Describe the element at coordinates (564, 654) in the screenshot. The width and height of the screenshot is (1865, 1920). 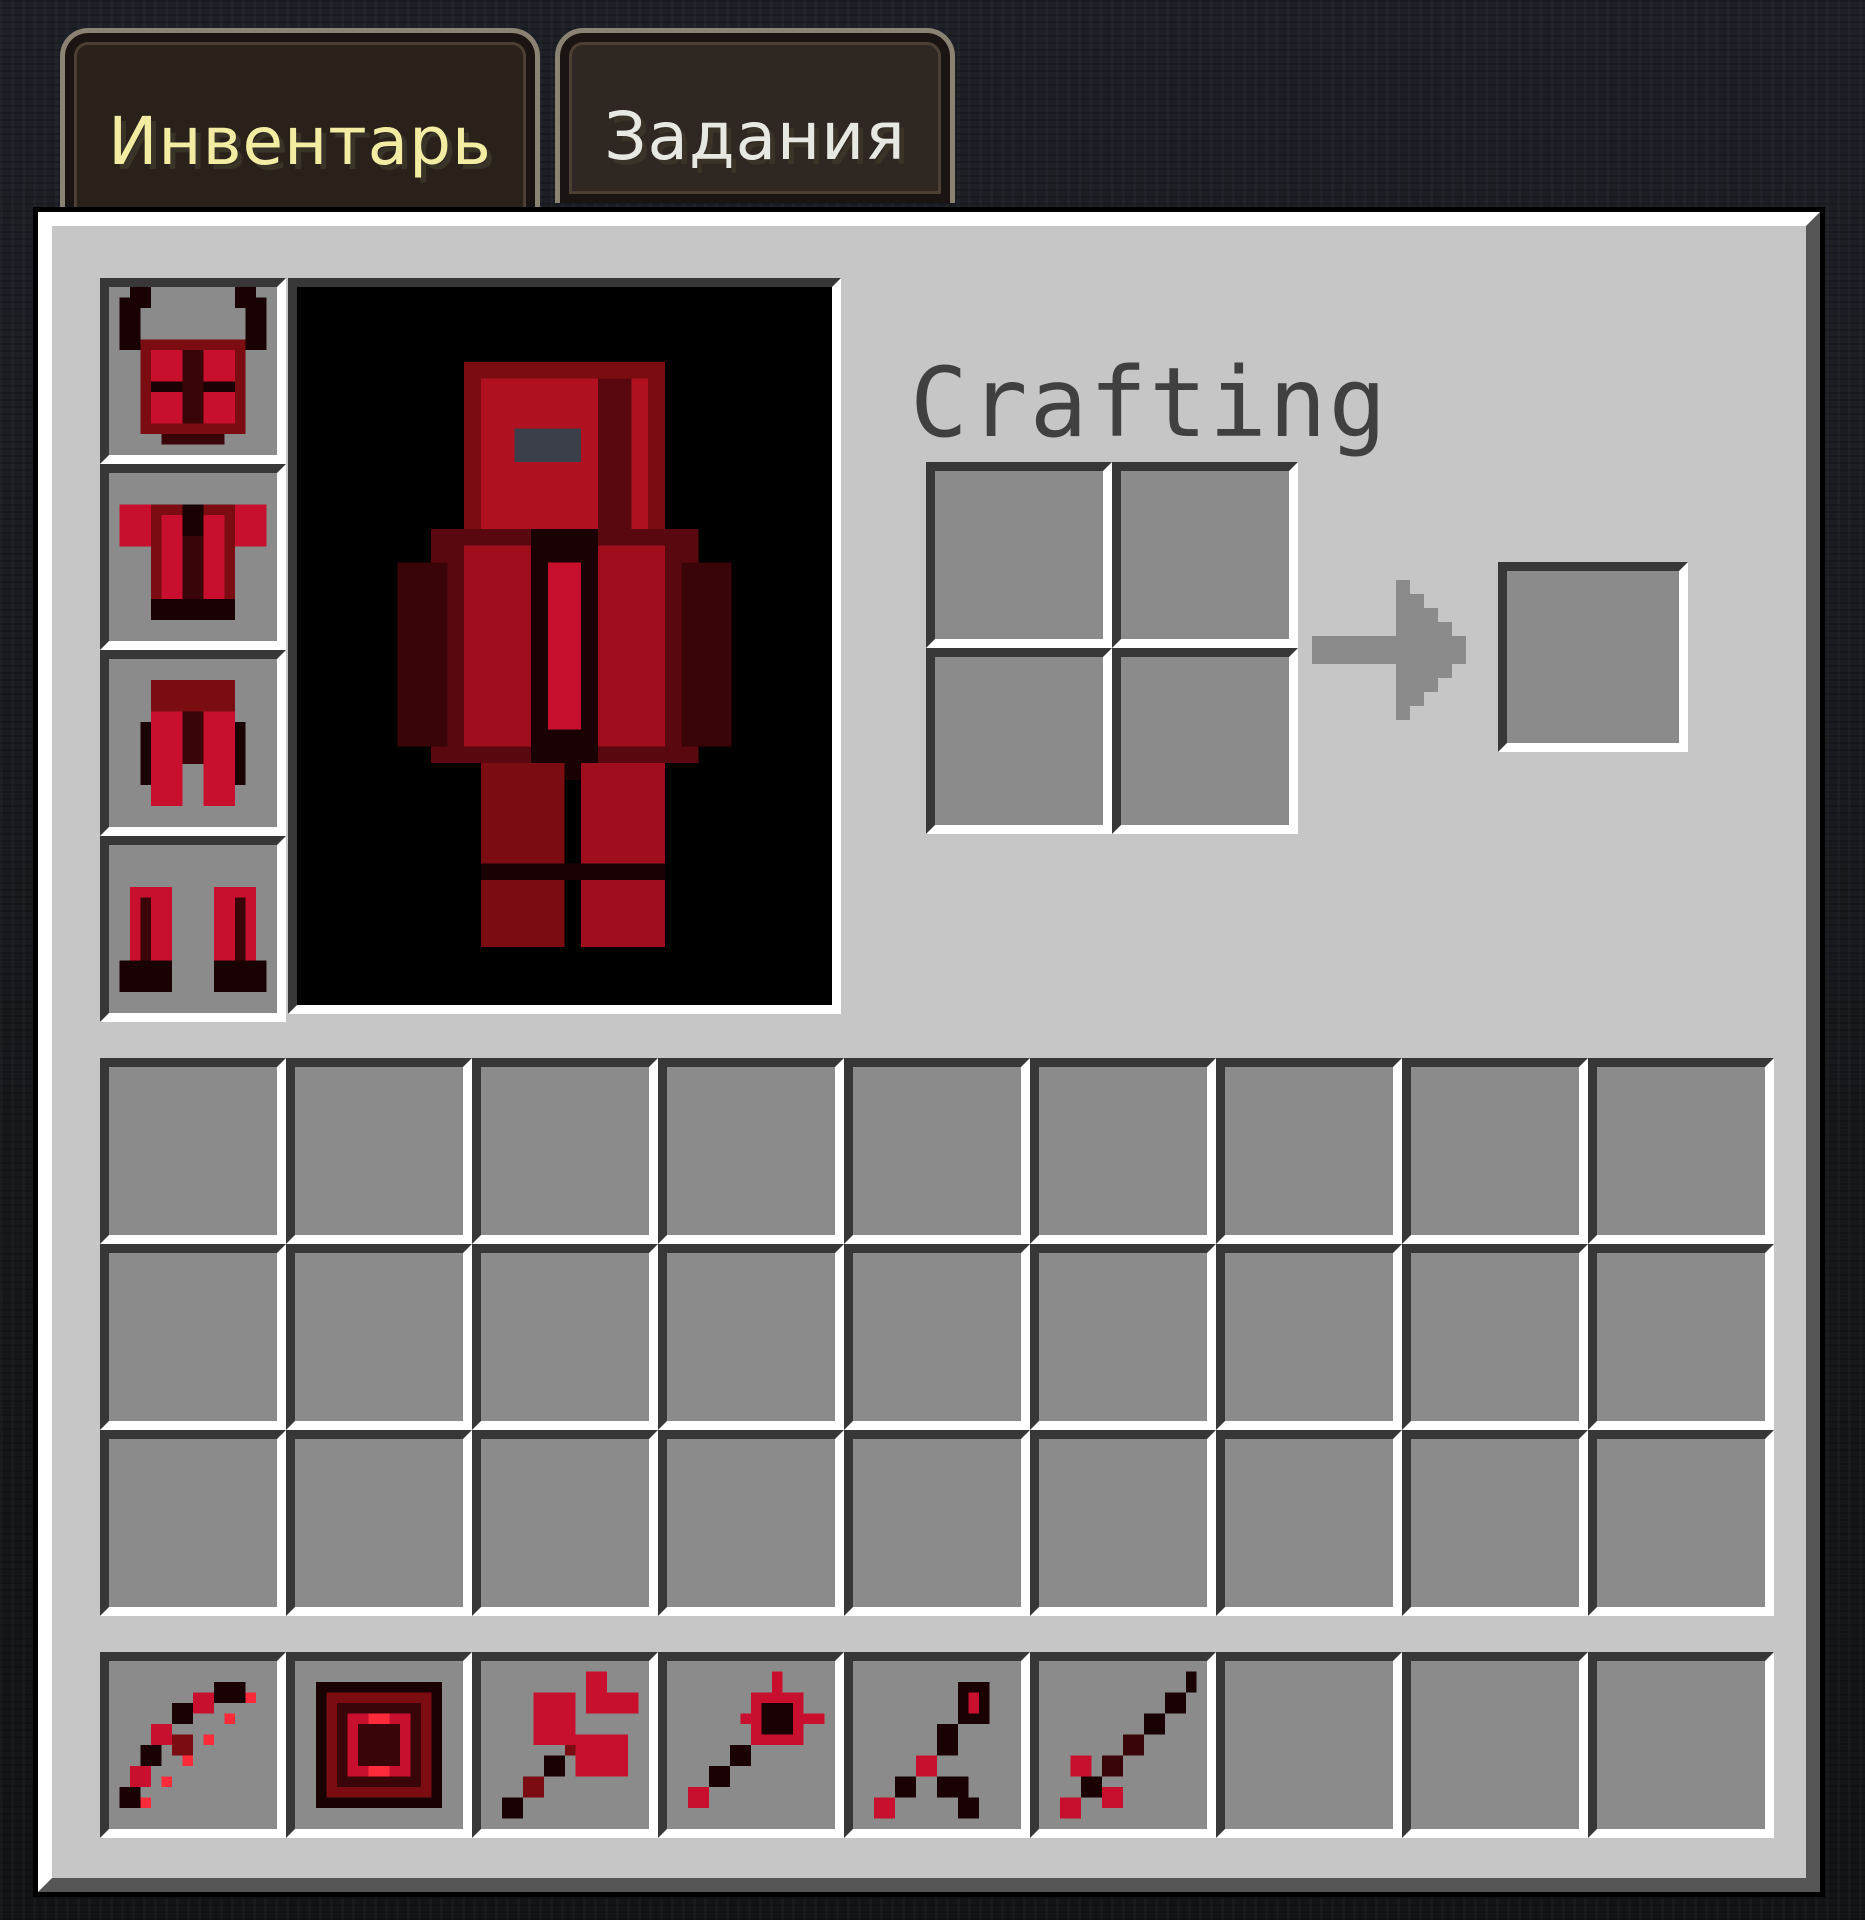
I see `player-model` at that location.